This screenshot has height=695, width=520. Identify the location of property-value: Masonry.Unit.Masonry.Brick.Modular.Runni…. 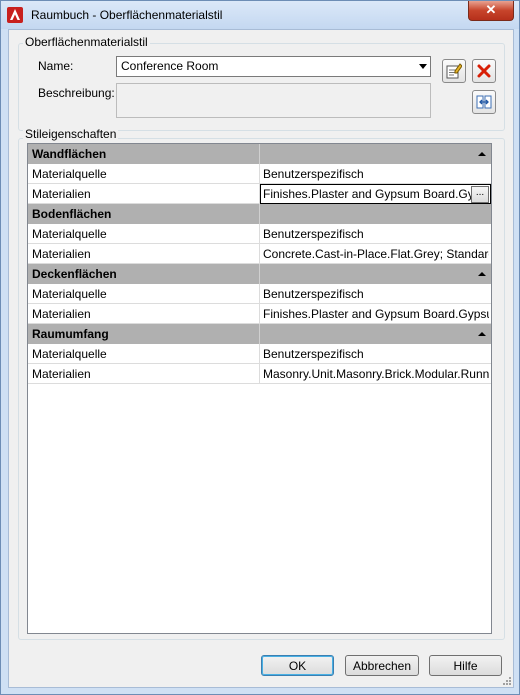
(376, 374).